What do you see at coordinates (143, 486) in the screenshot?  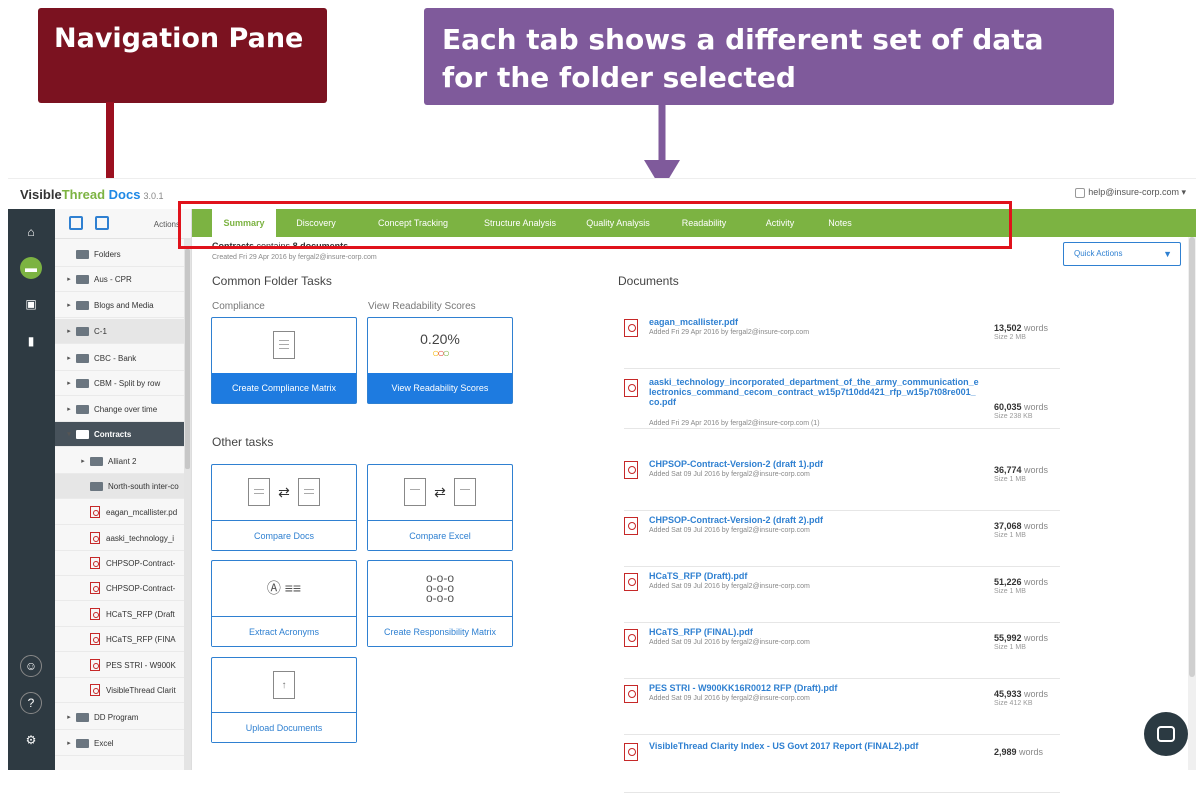 I see `tree-item-label: North-south inter-co` at bounding box center [143, 486].